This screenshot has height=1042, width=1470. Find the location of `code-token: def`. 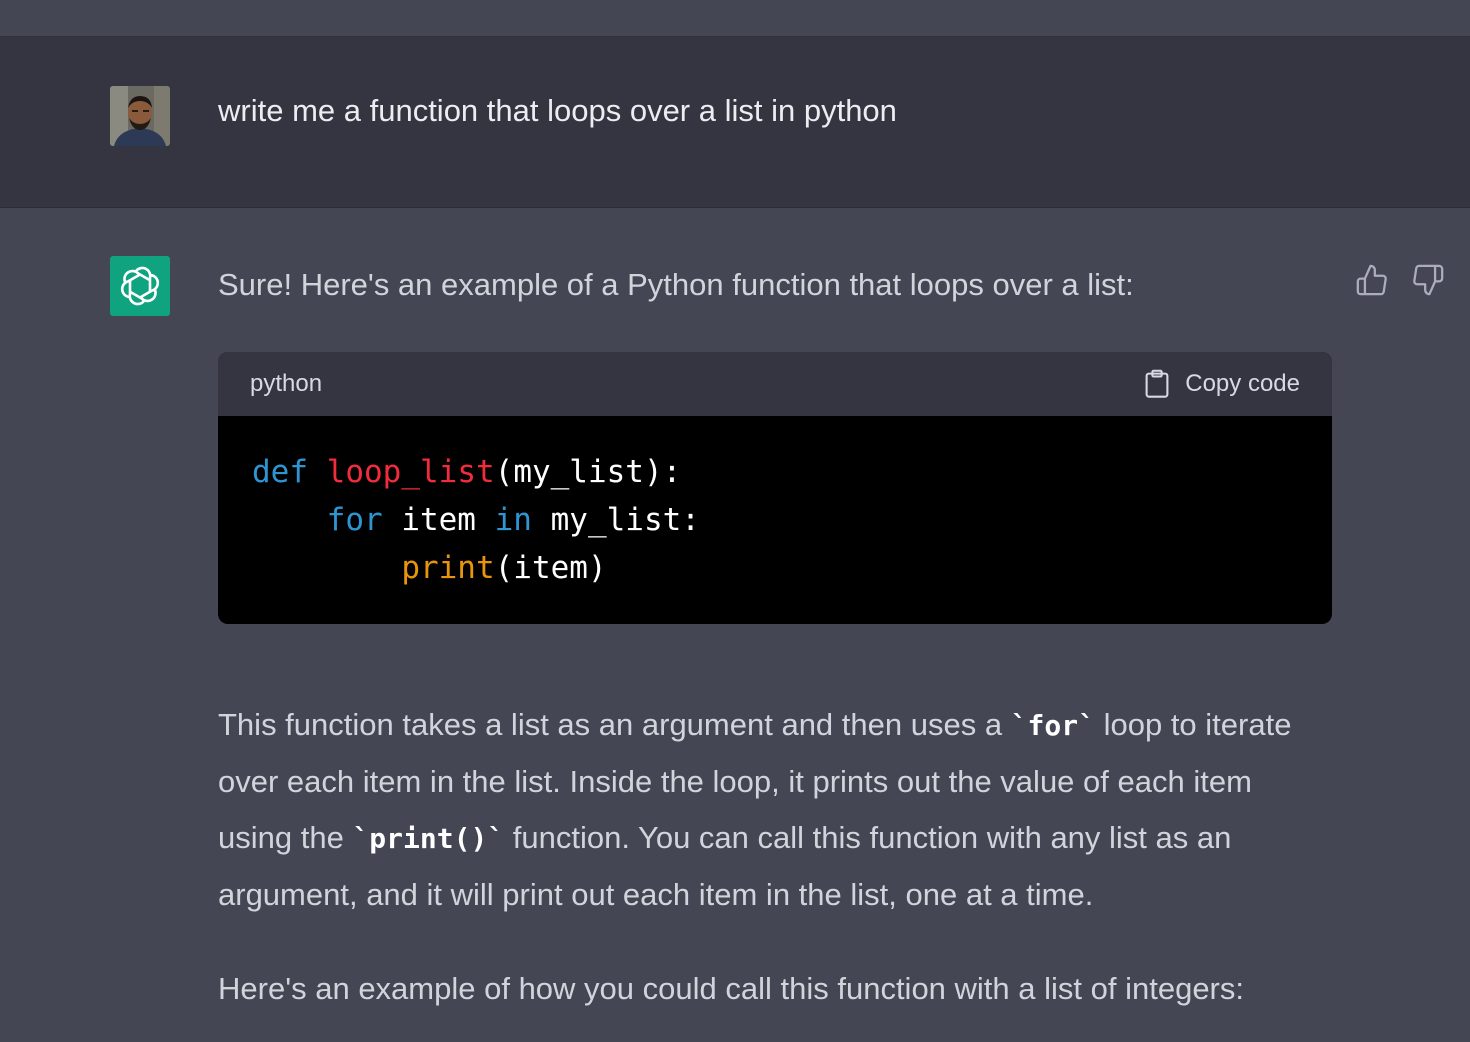

code-token: def is located at coordinates (280, 472).